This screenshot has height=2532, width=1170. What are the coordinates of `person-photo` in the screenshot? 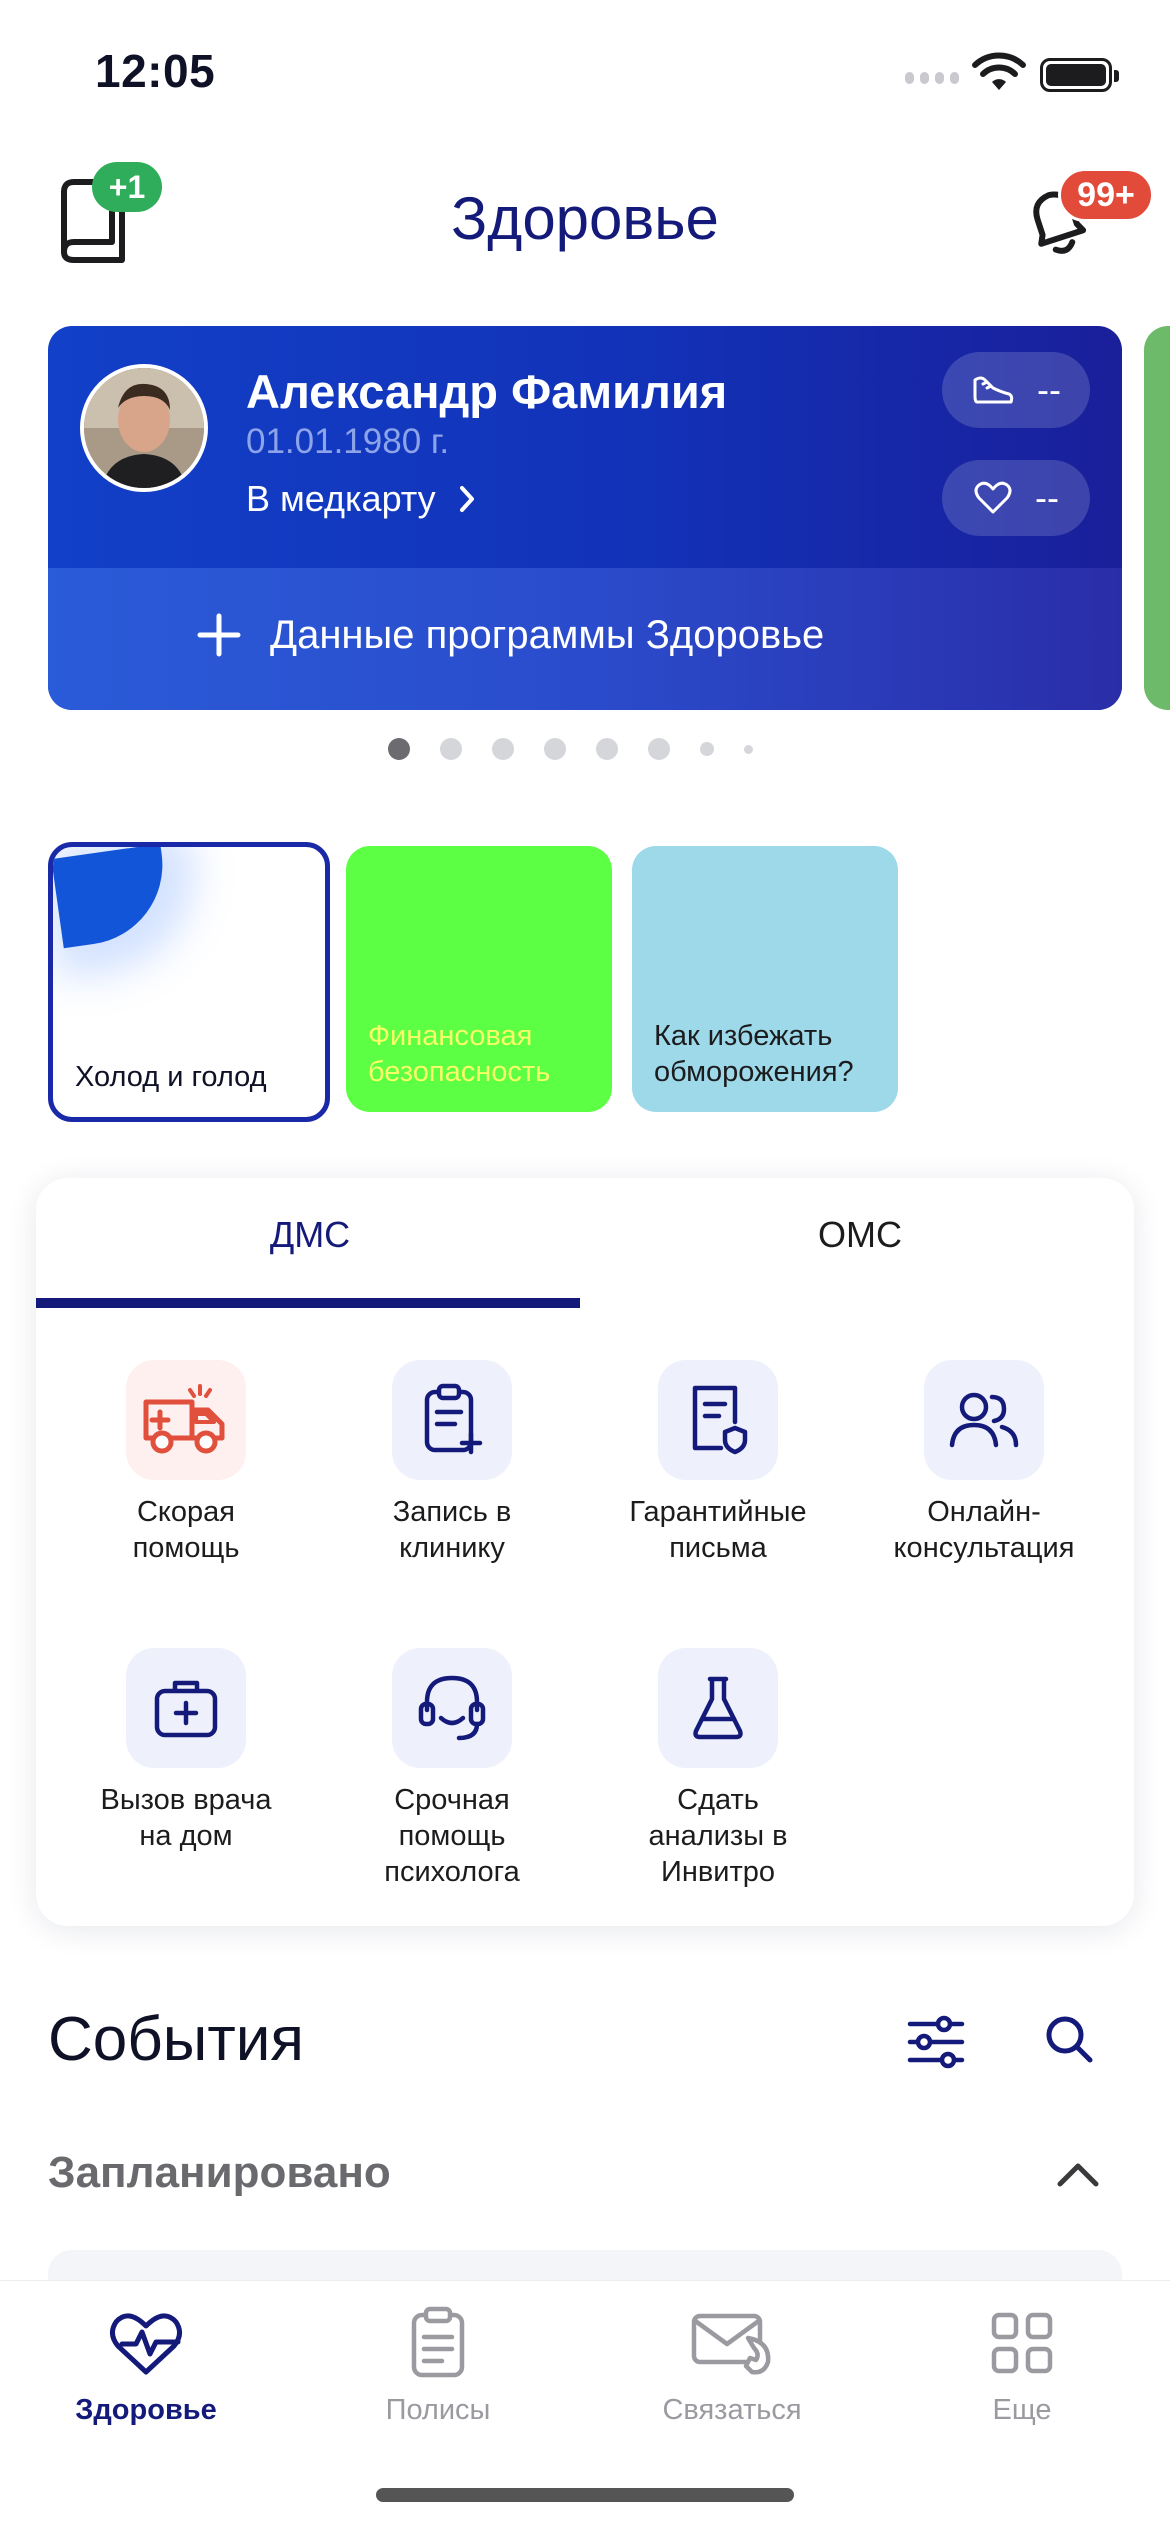 It's located at (144, 428).